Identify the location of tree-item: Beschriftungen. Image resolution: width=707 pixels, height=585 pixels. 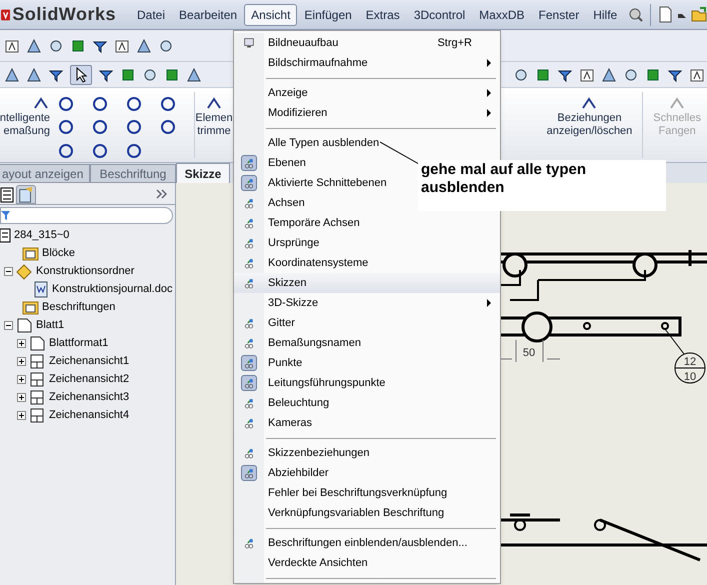
(79, 307).